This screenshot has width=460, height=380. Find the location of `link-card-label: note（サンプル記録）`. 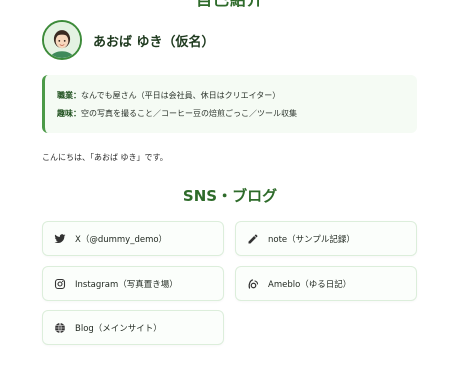

link-card-label: note（サンプル記録） is located at coordinates (311, 239).